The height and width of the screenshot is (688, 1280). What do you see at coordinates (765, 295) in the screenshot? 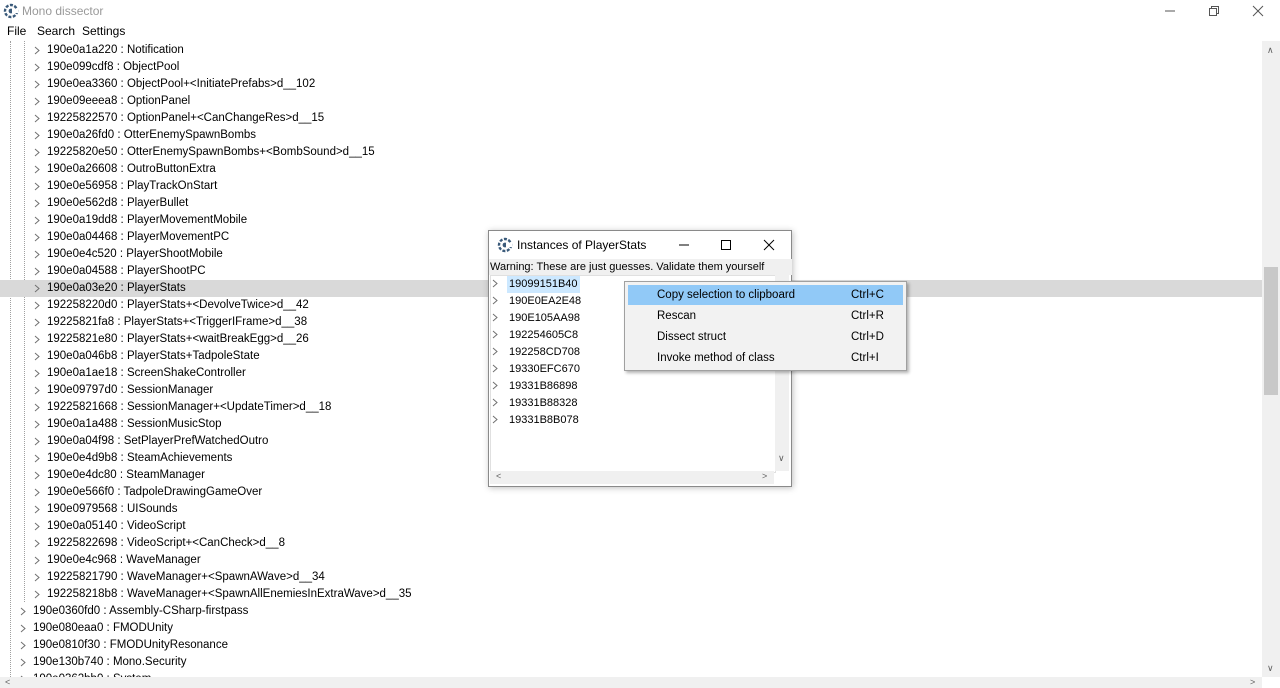
I see `context-menu-item: Copy selection to clipboard Ctrl+C` at bounding box center [765, 295].